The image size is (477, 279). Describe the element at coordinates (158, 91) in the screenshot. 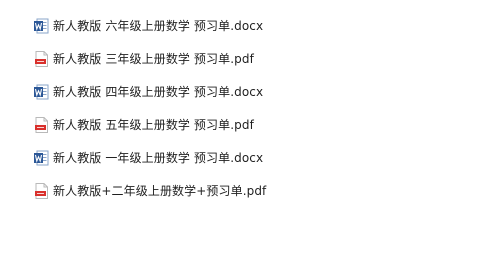

I see `file-name: 新人教版 四年级上册数学 预习单.docx` at that location.